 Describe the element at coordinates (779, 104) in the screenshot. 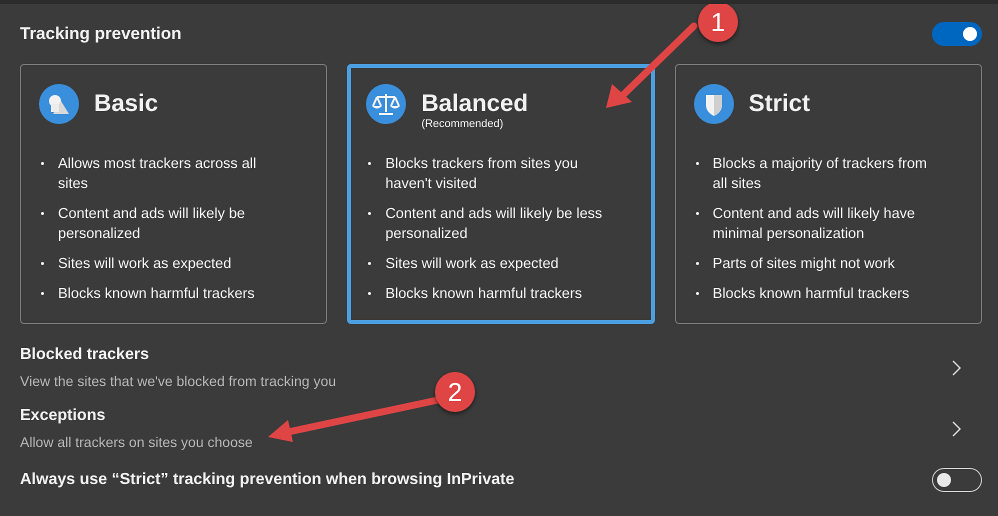

I see `card-title: Strict` at that location.